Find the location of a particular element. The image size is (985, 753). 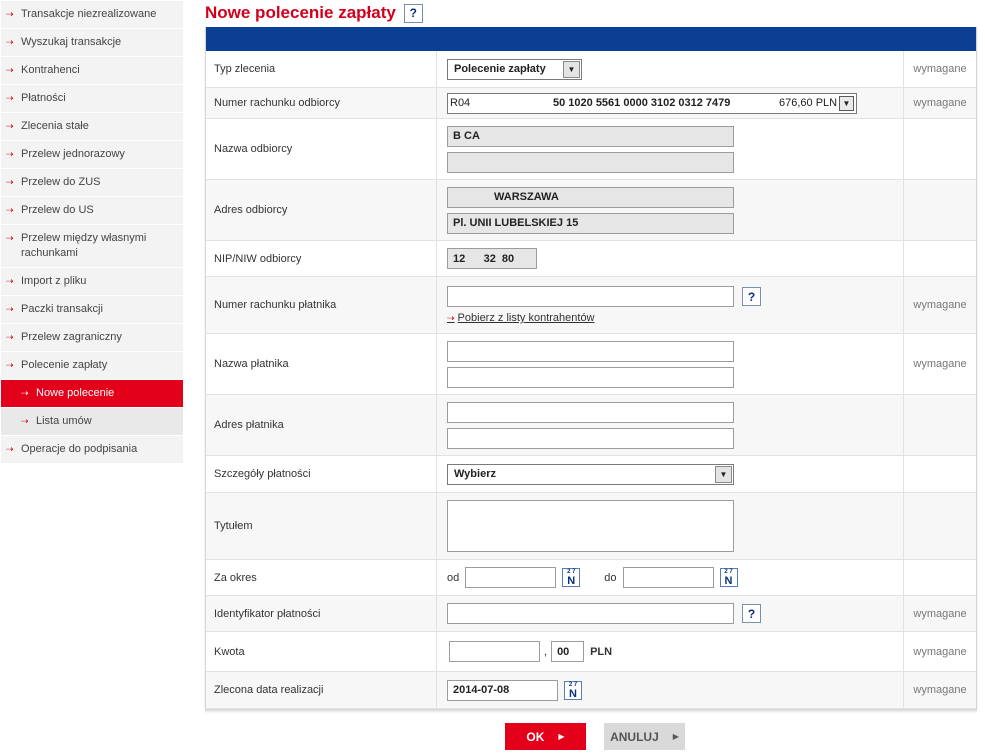

row-amount: Kwota , 00 PLN wymagane is located at coordinates (591, 652).